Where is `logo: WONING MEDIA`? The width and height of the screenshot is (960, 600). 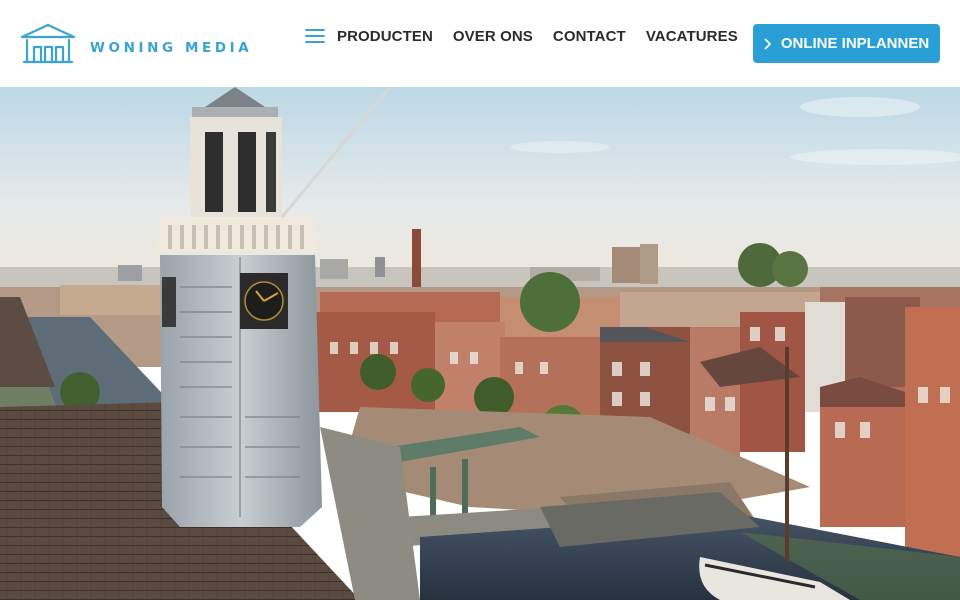
logo: WONING MEDIA is located at coordinates (136, 43).